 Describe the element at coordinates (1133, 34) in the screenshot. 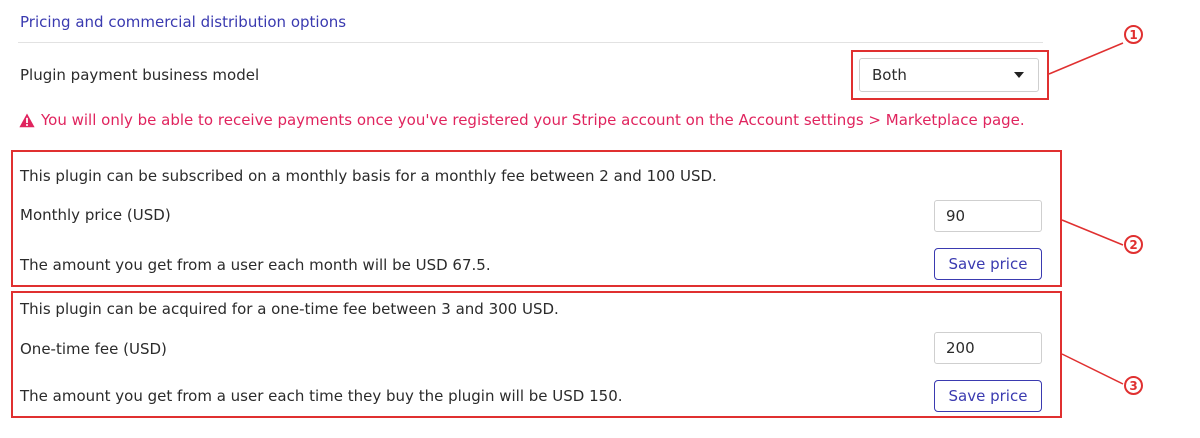

I see `callout-1: 1` at that location.